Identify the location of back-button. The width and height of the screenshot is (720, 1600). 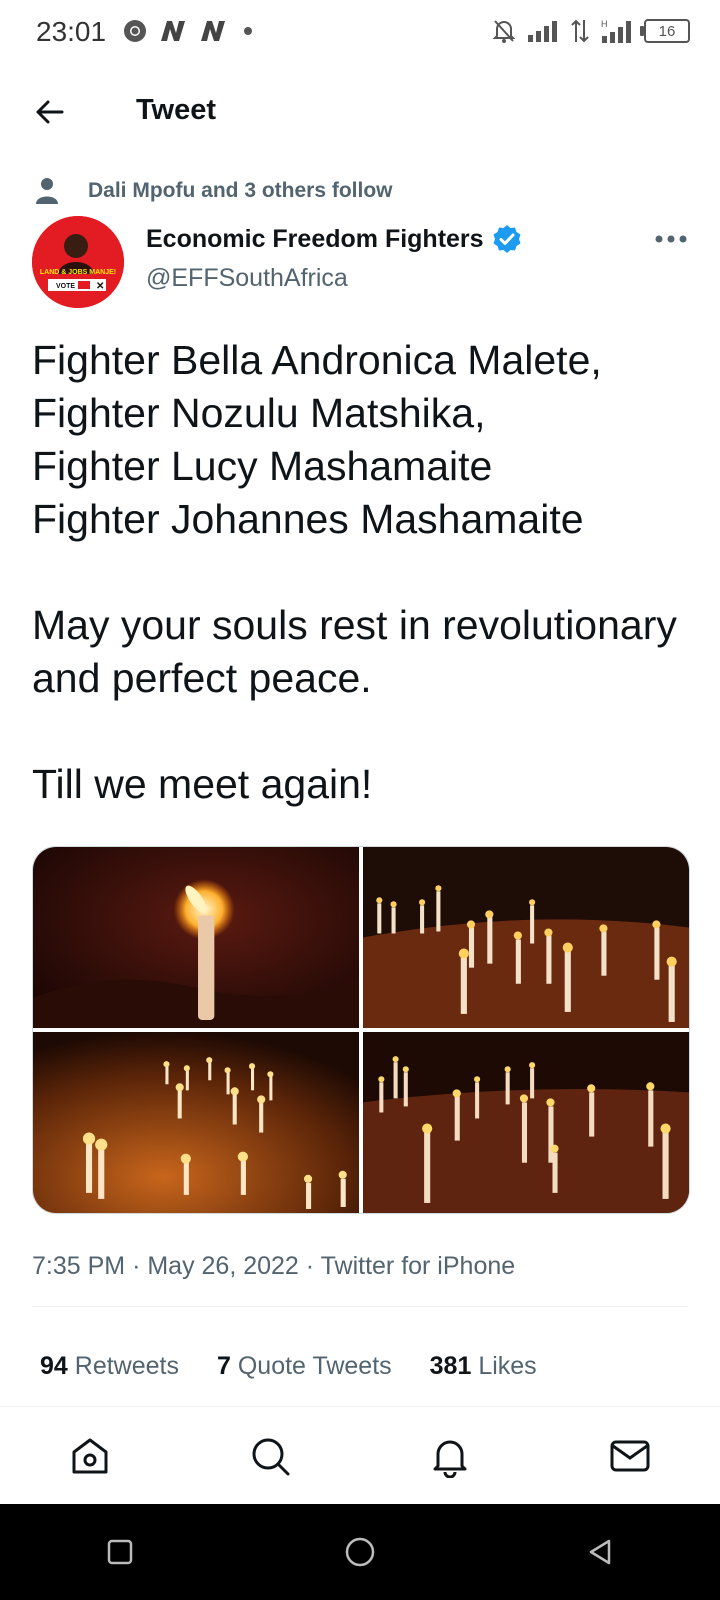
(50, 112).